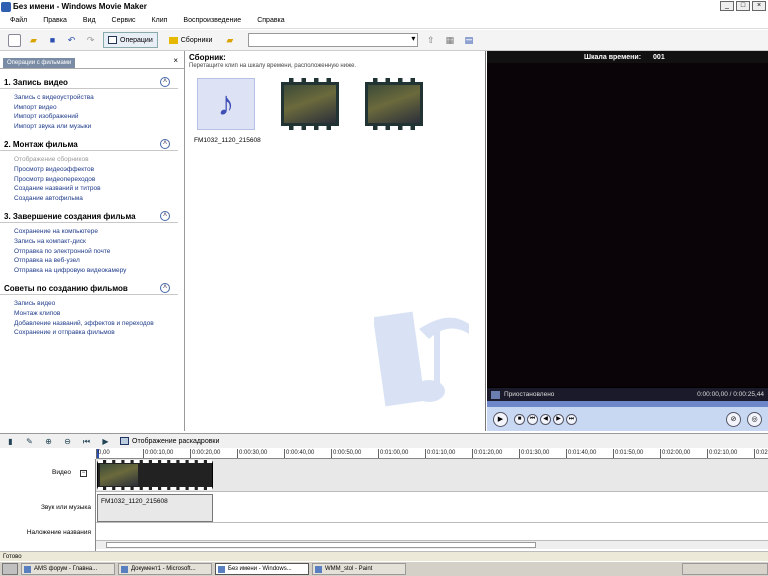  I want to click on playback-controls: ▶ ■ ⏮ ◀ ▶ ⏭ ⊘ ◎, so click(627, 419).